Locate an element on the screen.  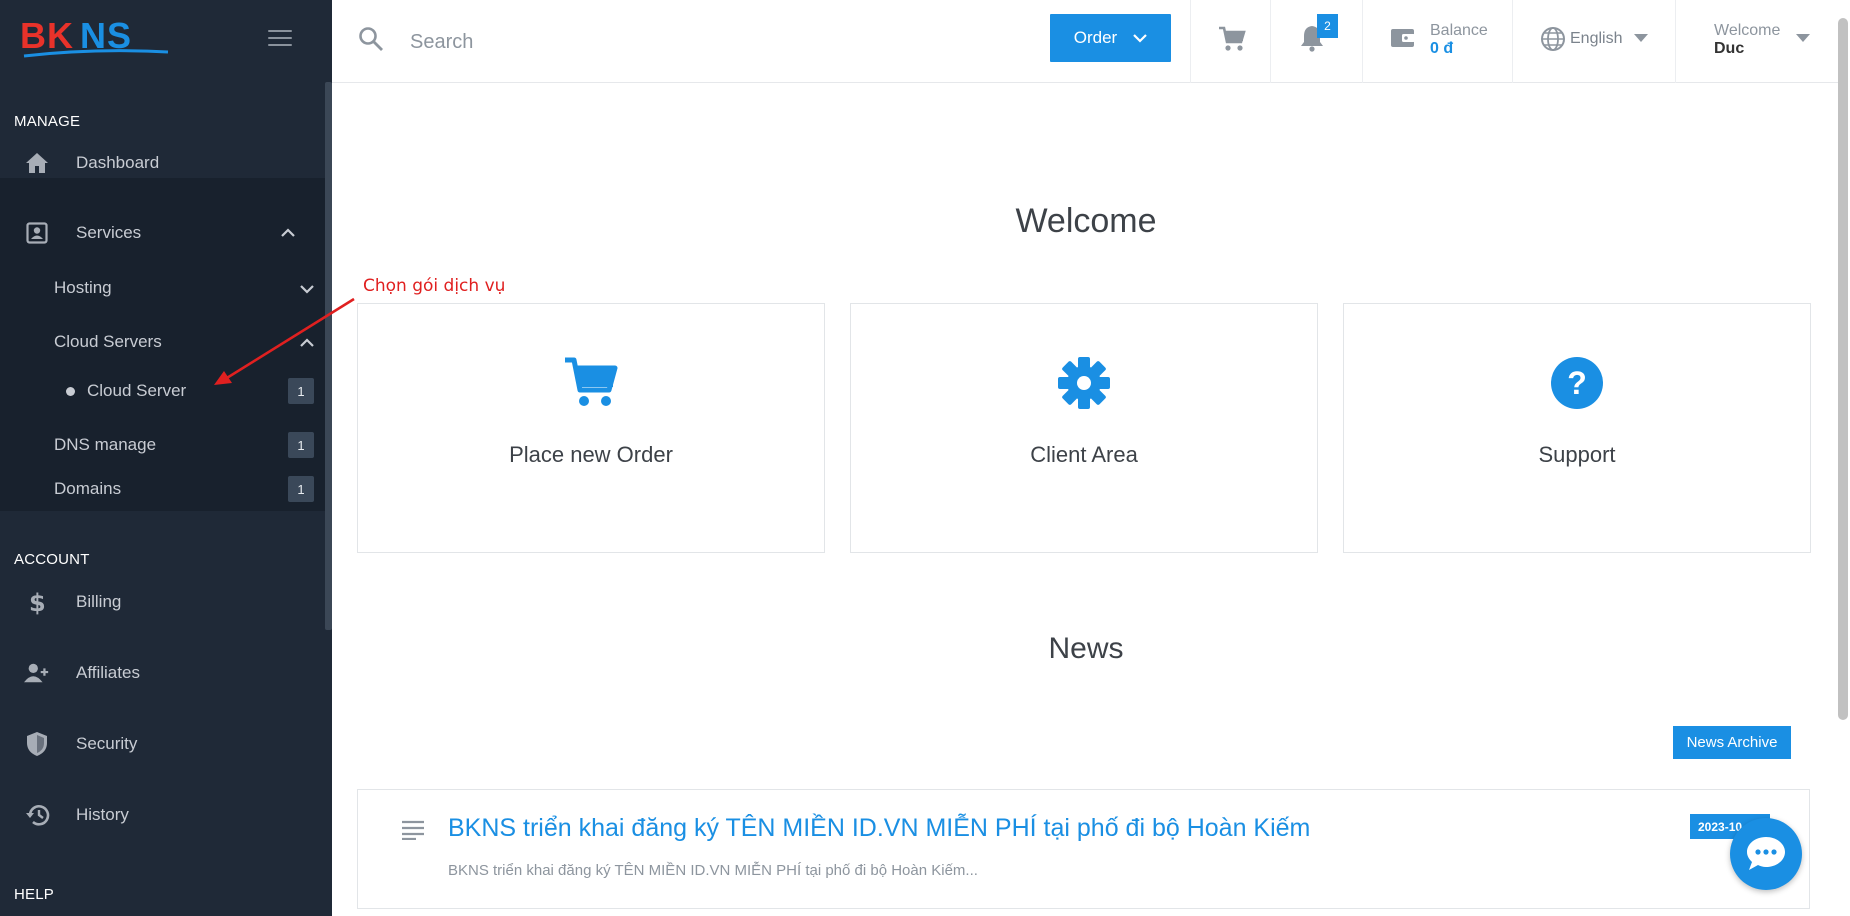
nav-dashboard-label: Dashboard is located at coordinates (118, 162).